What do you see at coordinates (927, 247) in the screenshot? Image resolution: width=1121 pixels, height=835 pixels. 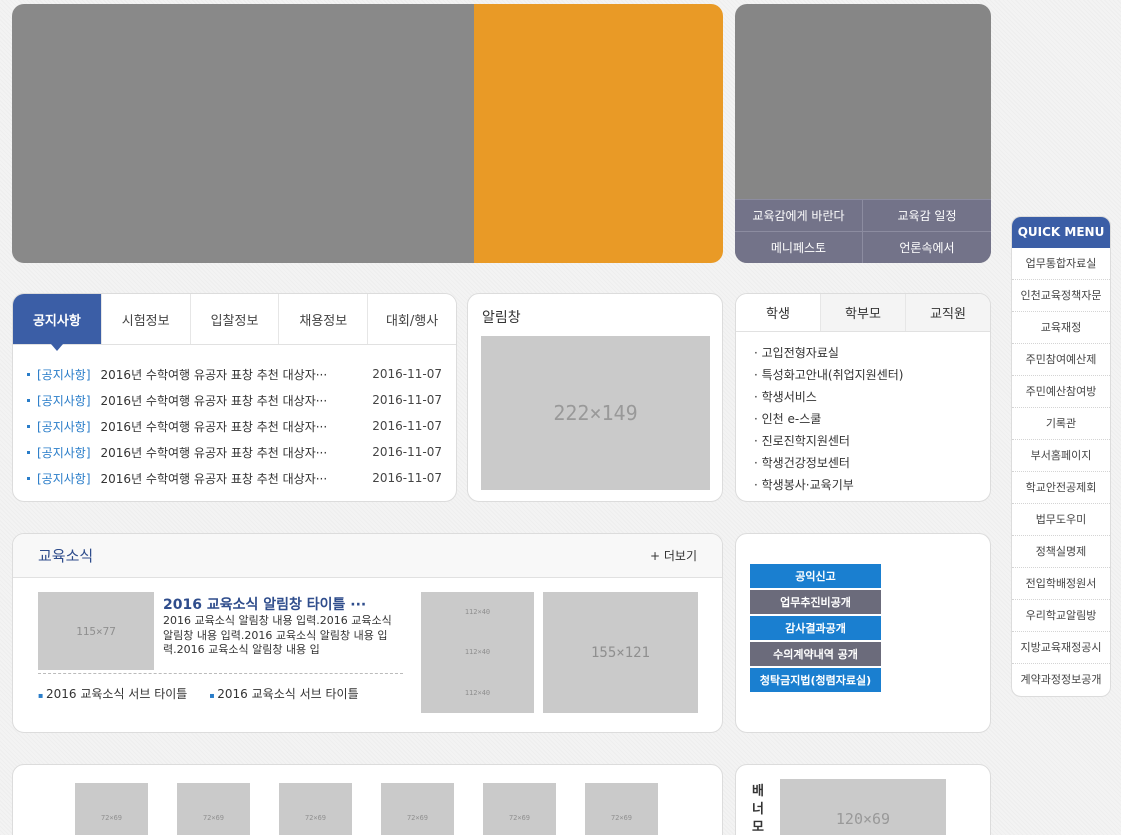 I see `link-in-the-press: 언론속에서` at bounding box center [927, 247].